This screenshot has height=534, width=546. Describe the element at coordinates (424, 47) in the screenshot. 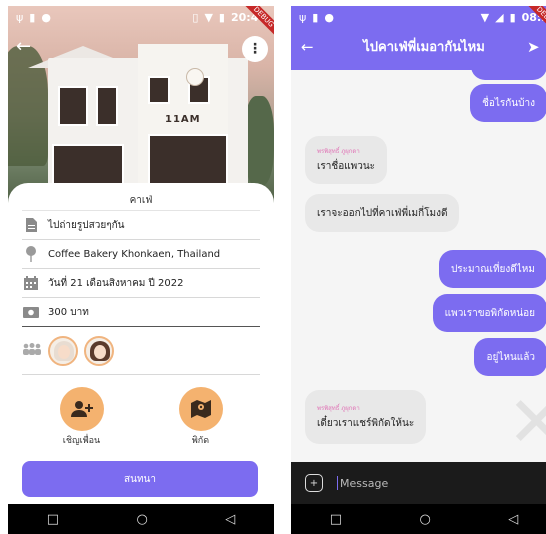

I see `chat-title: ไปคาเฟ่พี่เมอากันไหม` at that location.